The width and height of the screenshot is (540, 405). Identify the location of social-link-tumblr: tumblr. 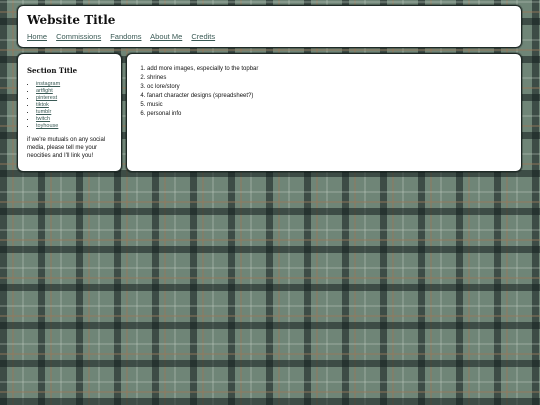
(43, 112).